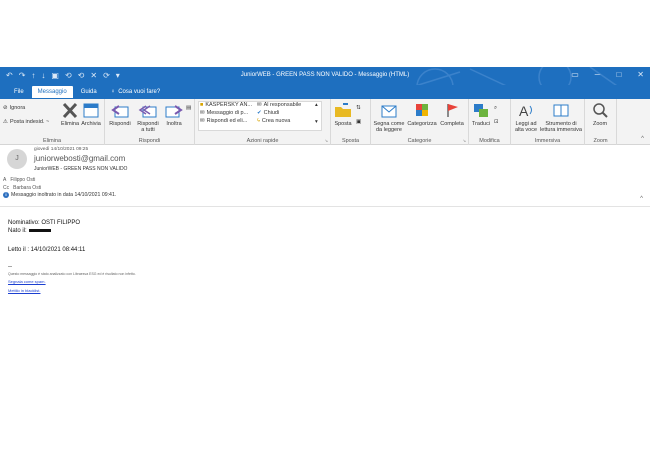  Describe the element at coordinates (600, 141) in the screenshot. I see `group-label: Zoom` at that location.